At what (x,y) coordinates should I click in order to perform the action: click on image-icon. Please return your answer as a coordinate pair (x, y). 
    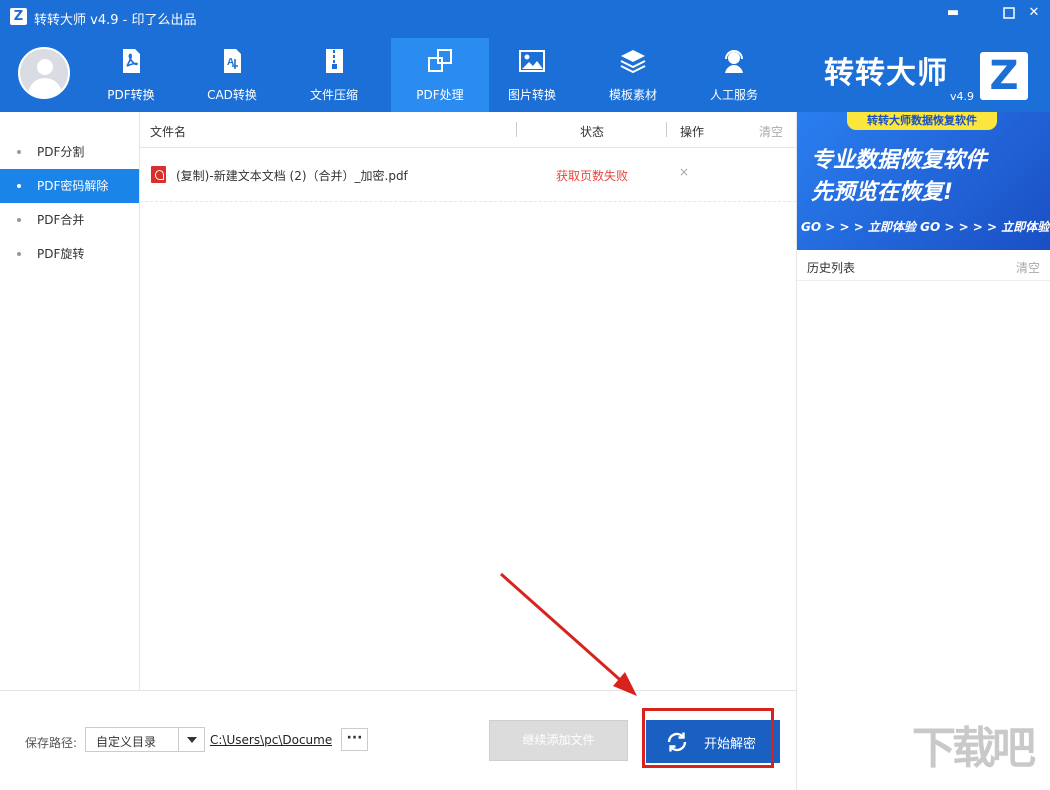
    Looking at the image, I should click on (532, 61).